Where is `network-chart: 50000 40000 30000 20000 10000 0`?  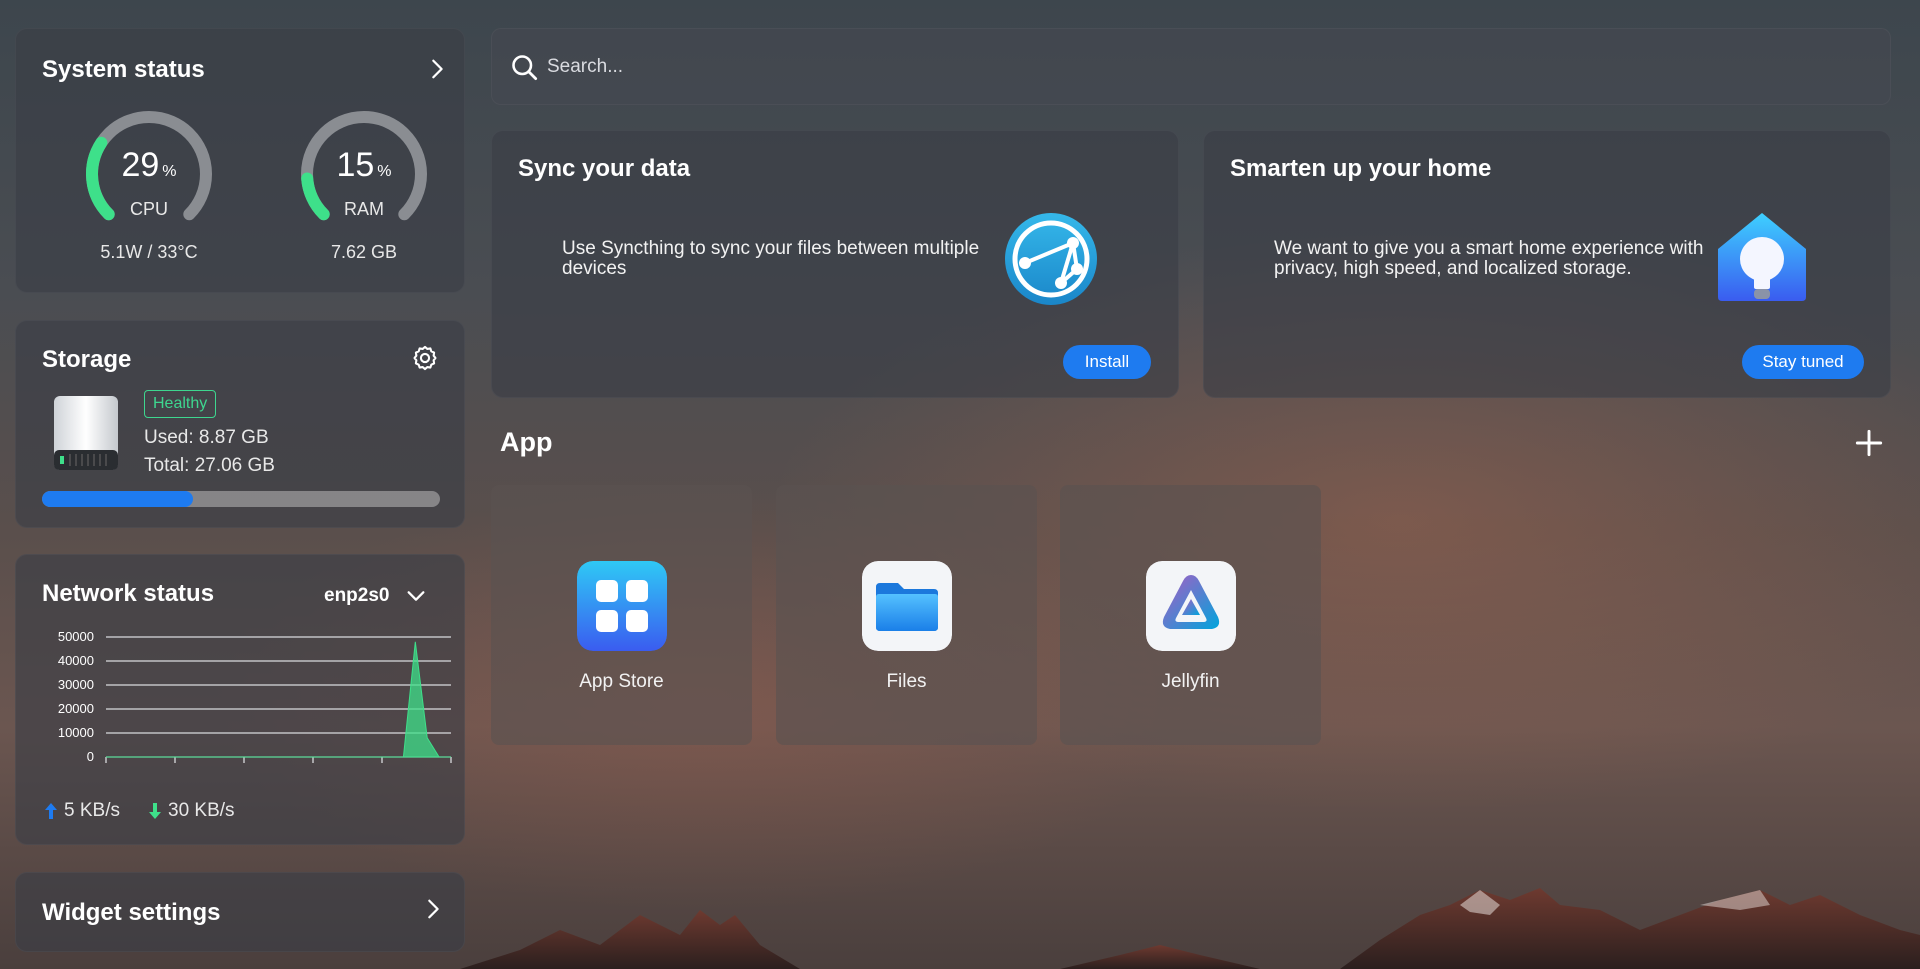
network-chart: 50000 40000 30000 20000 10000 0 is located at coordinates (255, 696).